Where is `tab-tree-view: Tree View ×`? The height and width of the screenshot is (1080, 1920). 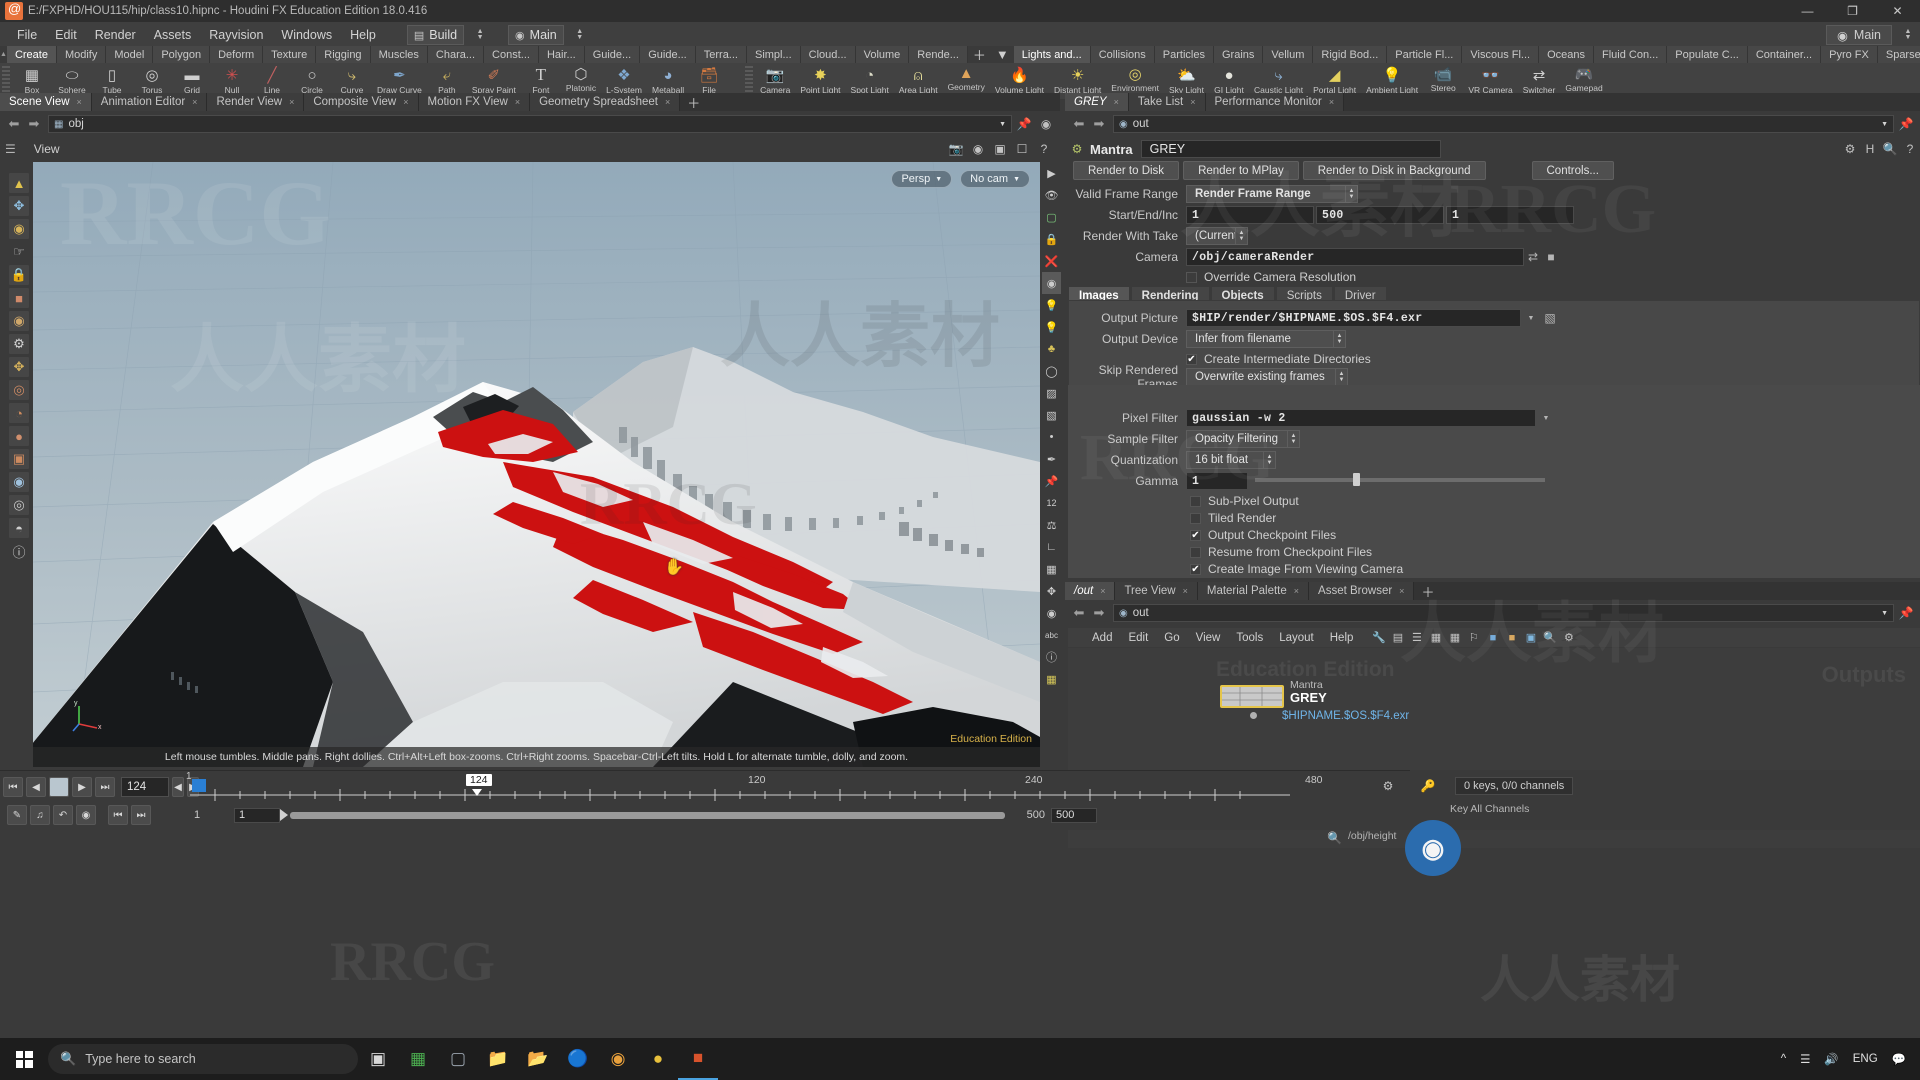
tab-tree-view: Tree View × is located at coordinates (1156, 591).